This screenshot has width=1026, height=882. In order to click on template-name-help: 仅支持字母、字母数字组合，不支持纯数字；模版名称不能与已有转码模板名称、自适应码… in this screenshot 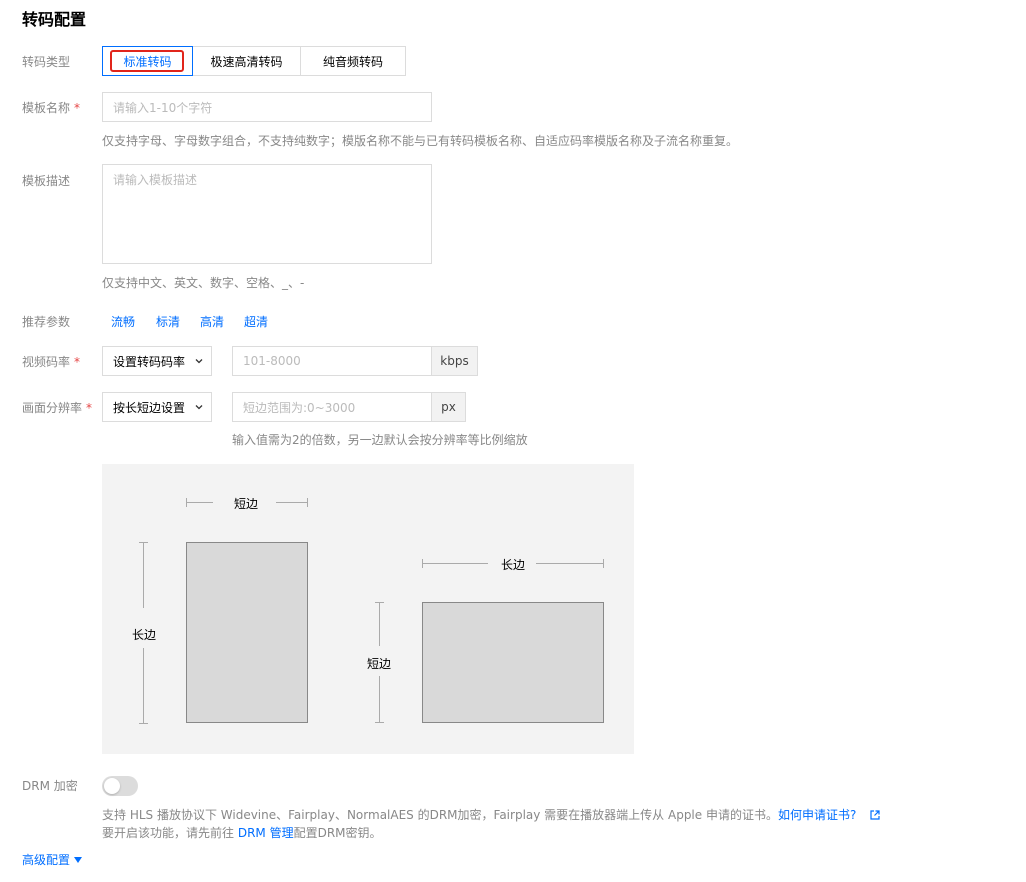, I will do `click(420, 141)`.